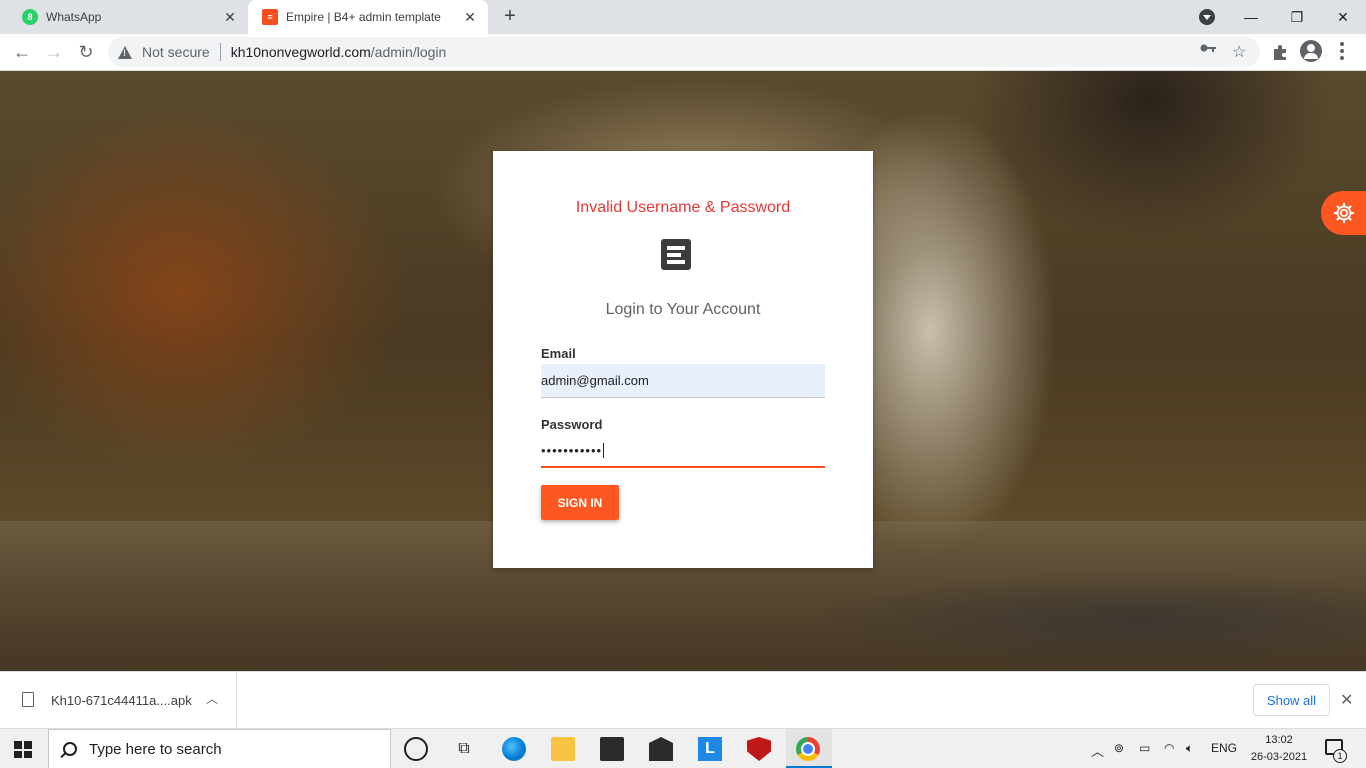 The width and height of the screenshot is (1366, 768). I want to click on search-icon, so click(70, 749).